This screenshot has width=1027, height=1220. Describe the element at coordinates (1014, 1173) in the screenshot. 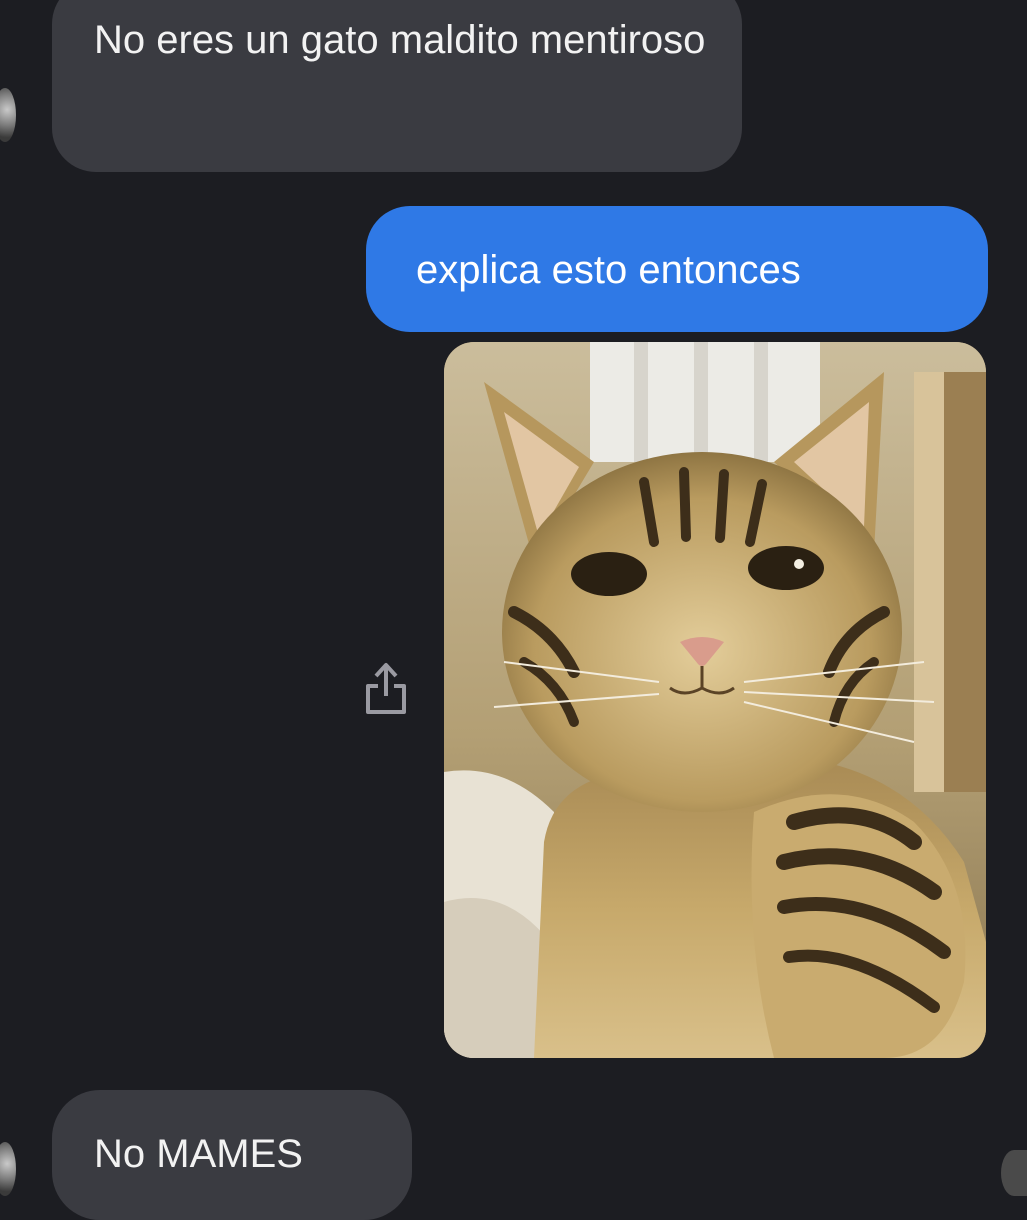

I see `scroll-indicator` at that location.